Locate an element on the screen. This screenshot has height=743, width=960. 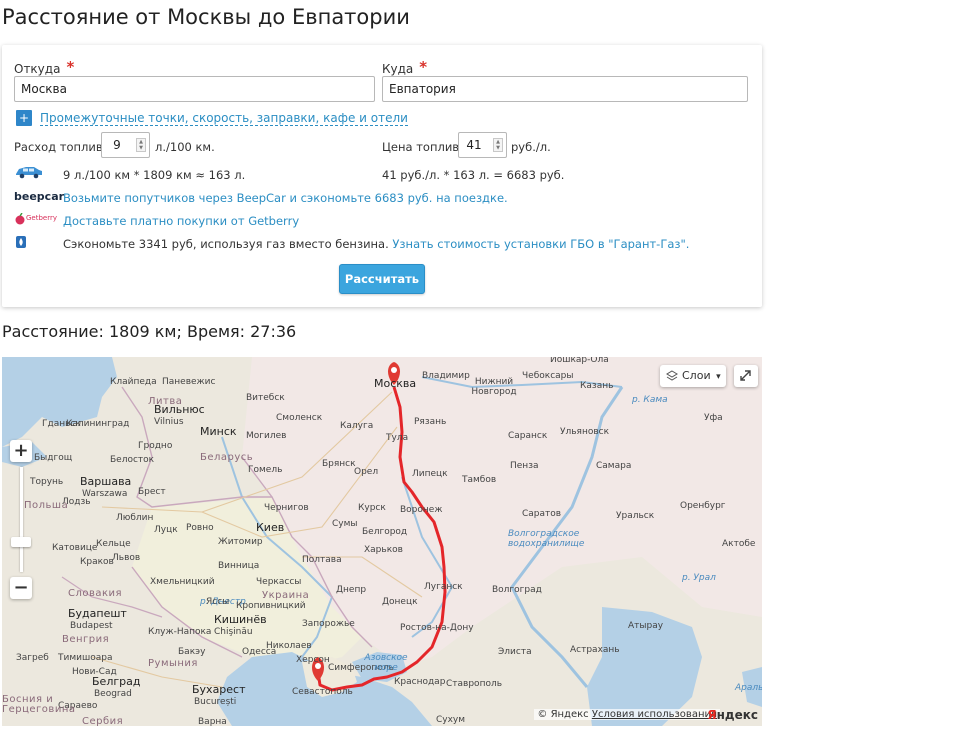
map-label: Йошкар-Ола is located at coordinates (579, 361).